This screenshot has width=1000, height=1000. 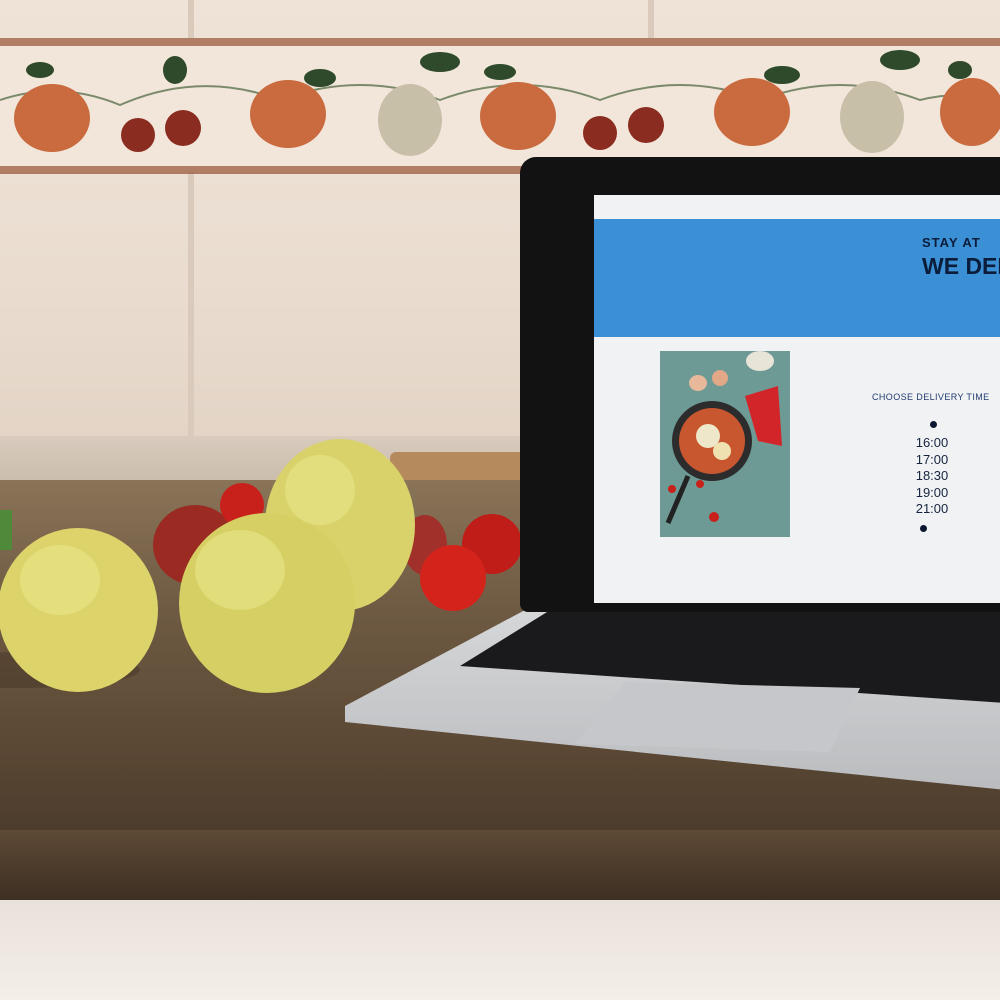 I want to click on fruit-tile-pattern, so click(x=500, y=103).